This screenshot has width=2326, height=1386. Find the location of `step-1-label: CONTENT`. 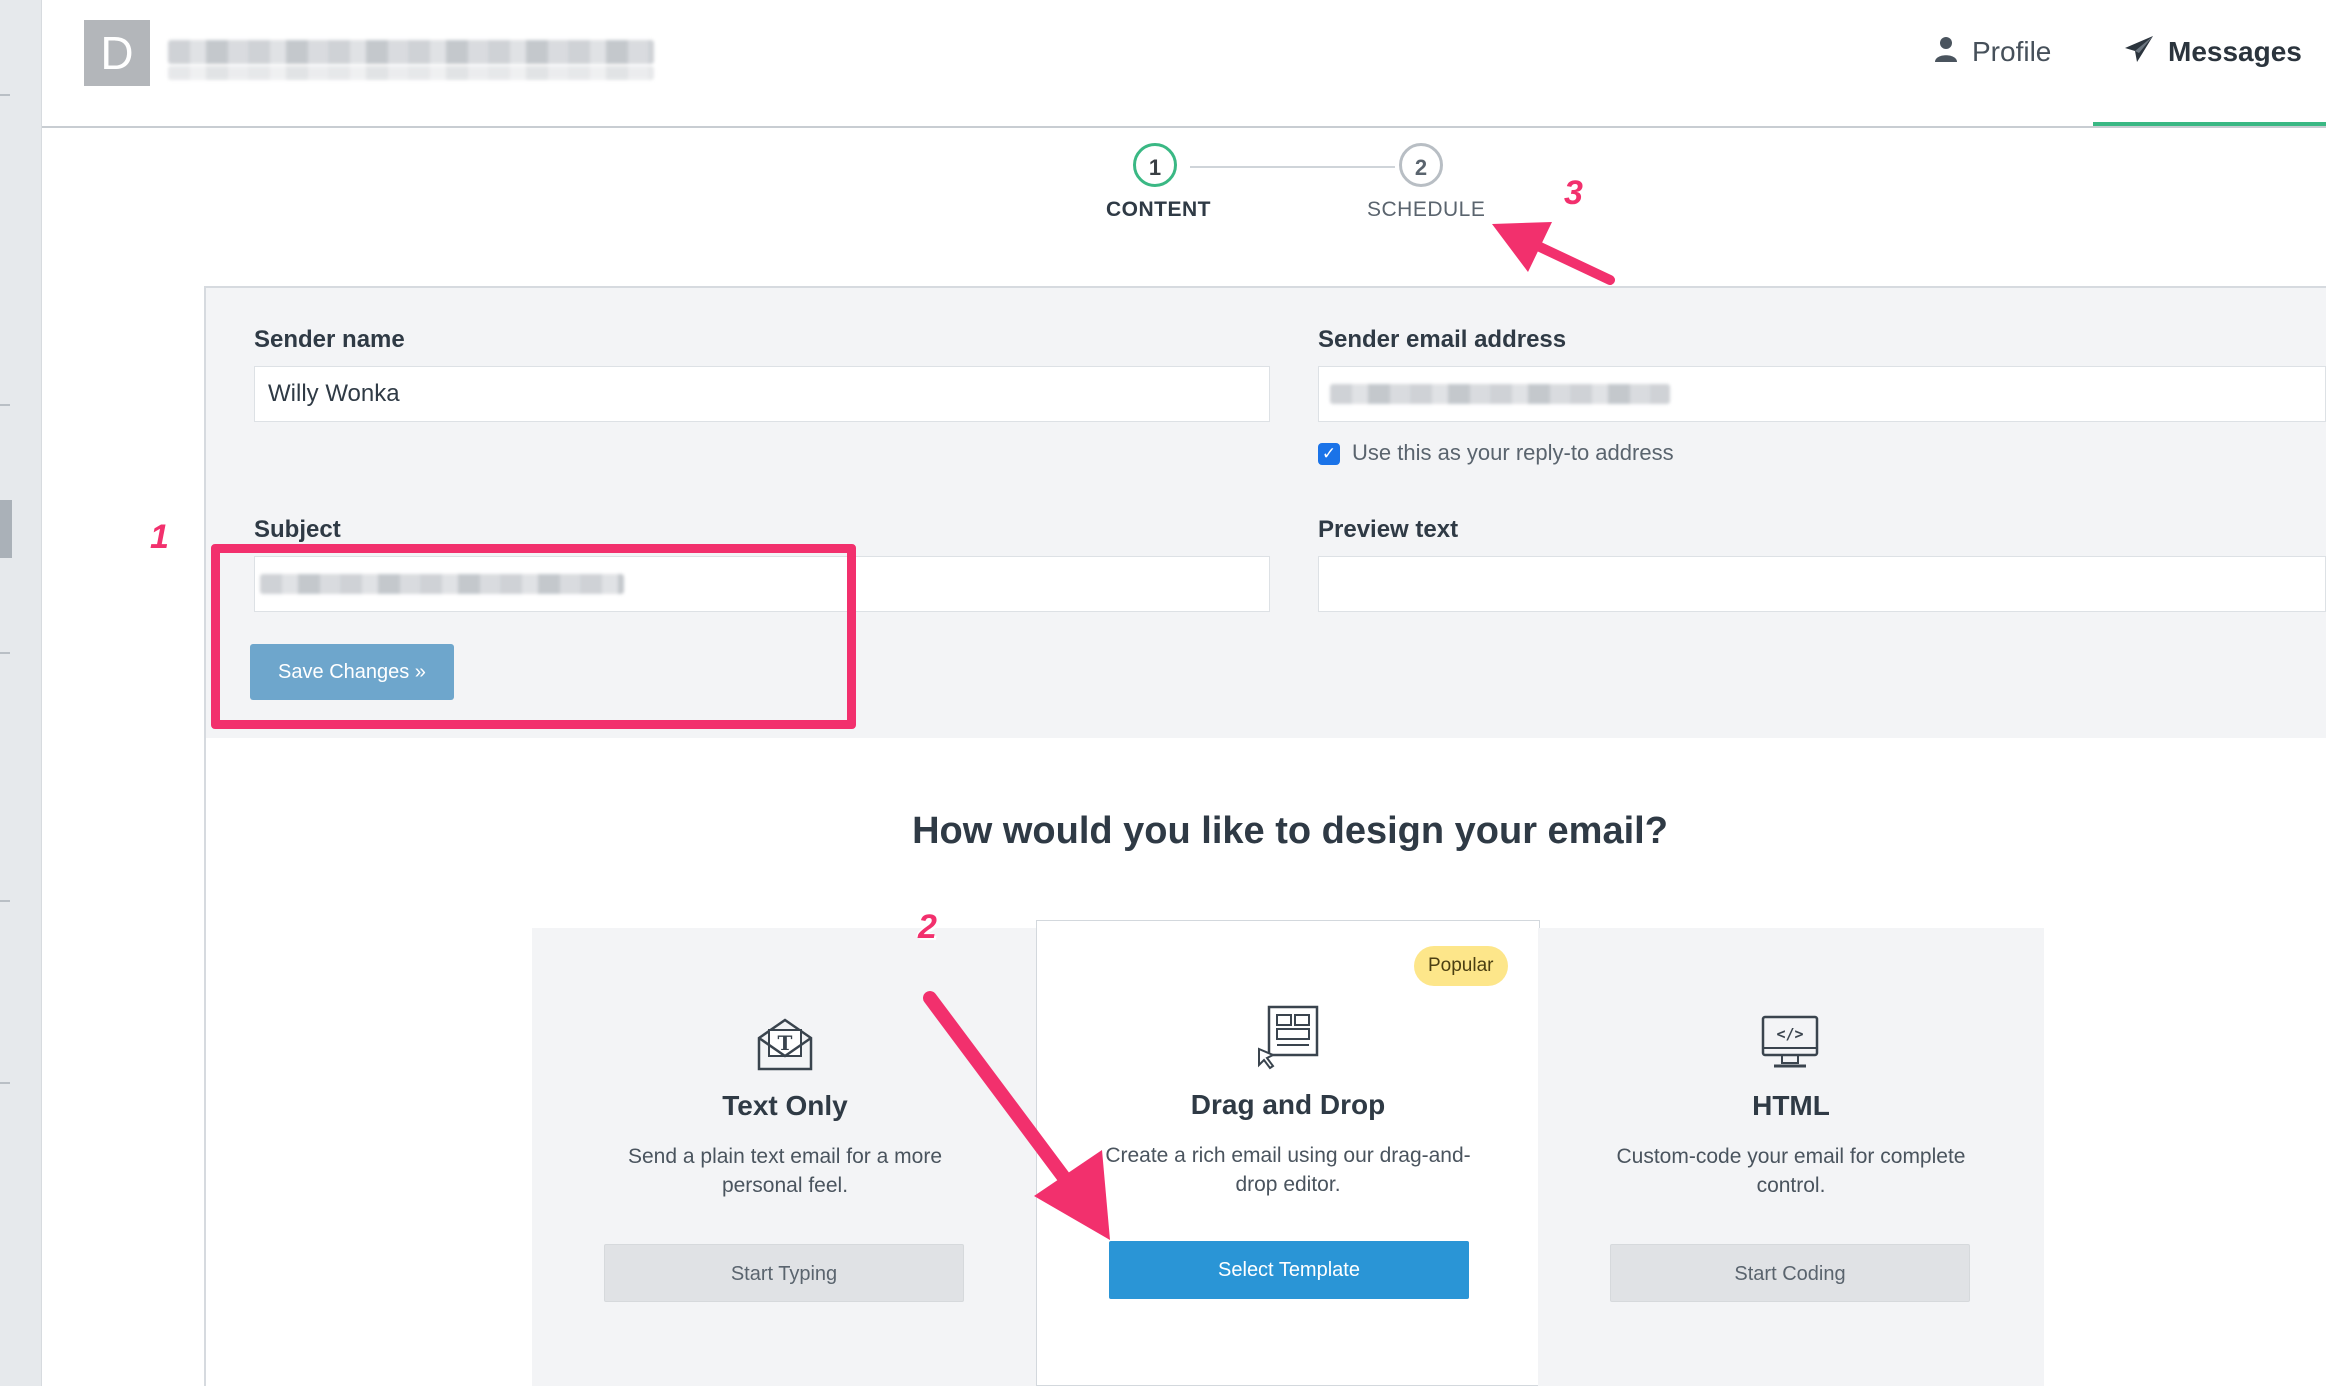

step-1-label: CONTENT is located at coordinates (1158, 210).